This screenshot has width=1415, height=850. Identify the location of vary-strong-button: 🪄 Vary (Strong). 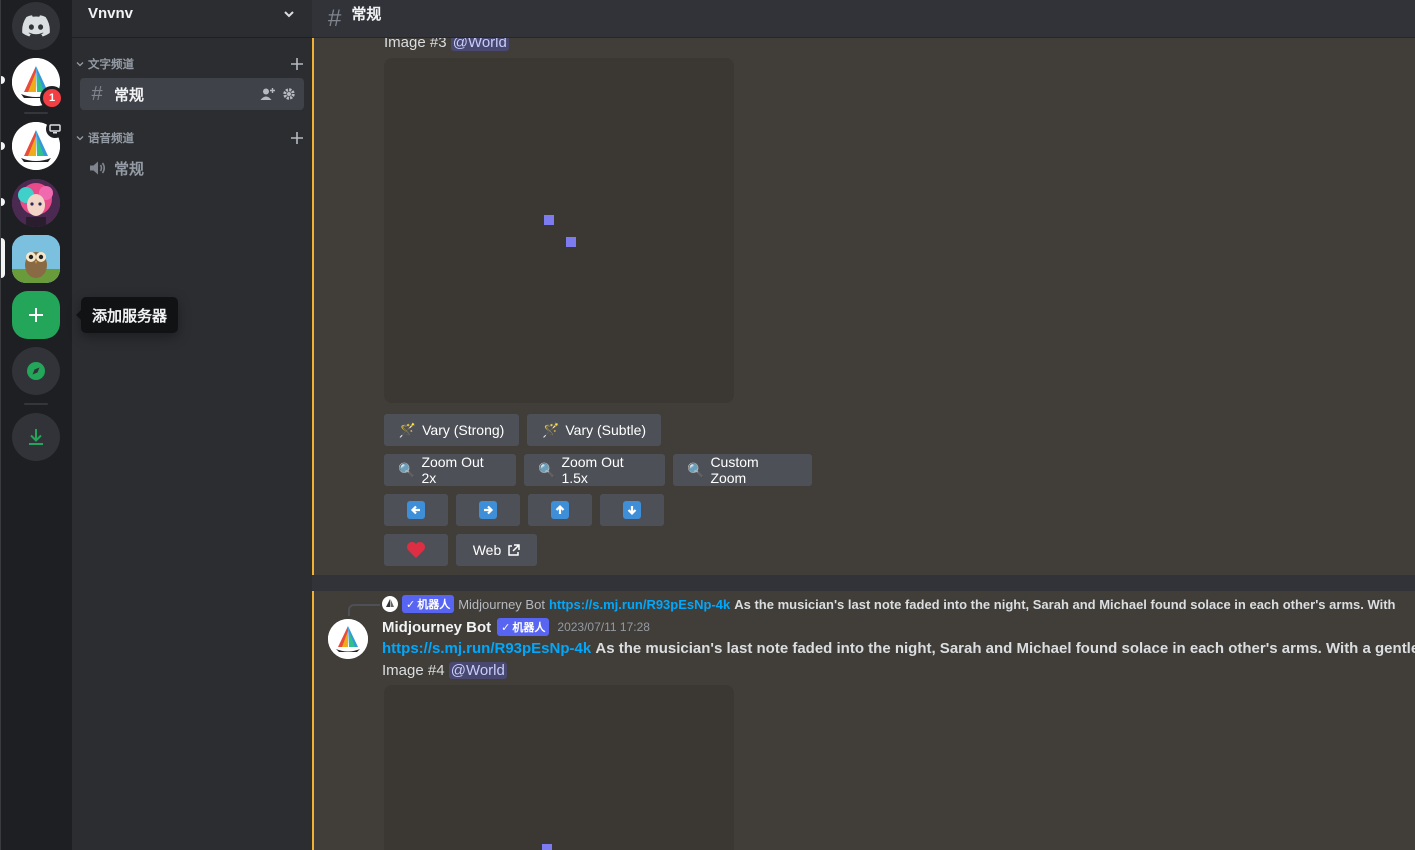
(451, 430).